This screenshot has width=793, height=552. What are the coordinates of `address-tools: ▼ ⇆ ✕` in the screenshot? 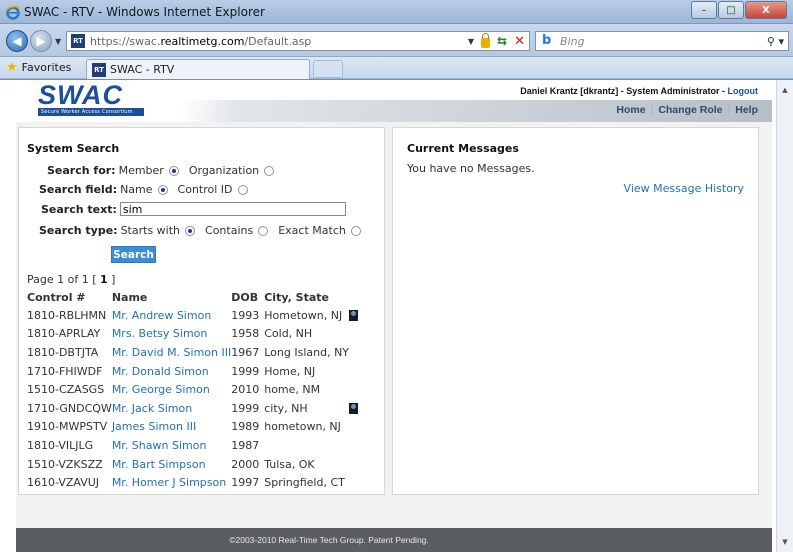 It's located at (498, 40).